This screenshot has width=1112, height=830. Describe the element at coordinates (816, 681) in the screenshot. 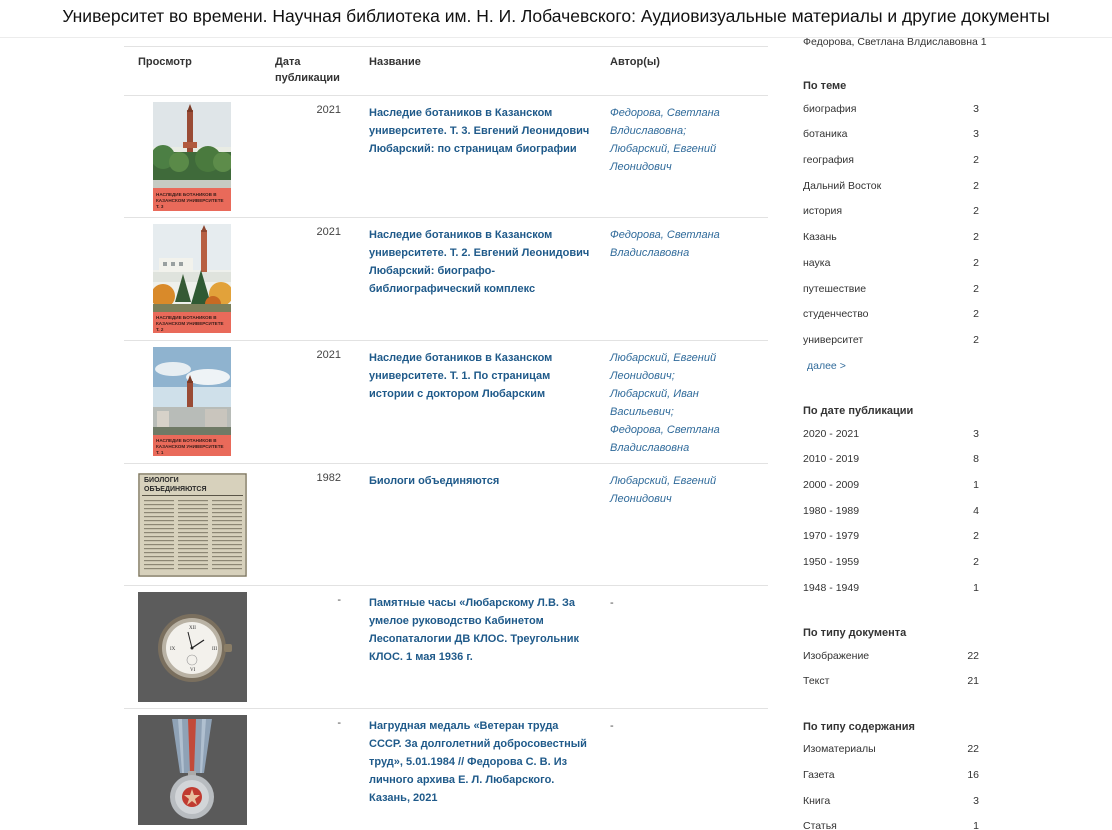

I see `facet-label: Текст` at that location.